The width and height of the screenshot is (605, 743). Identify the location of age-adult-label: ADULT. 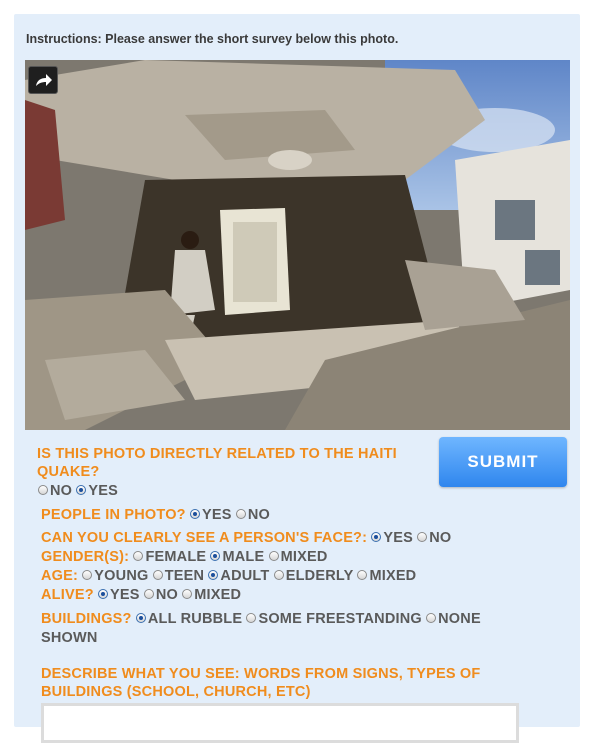
(245, 576).